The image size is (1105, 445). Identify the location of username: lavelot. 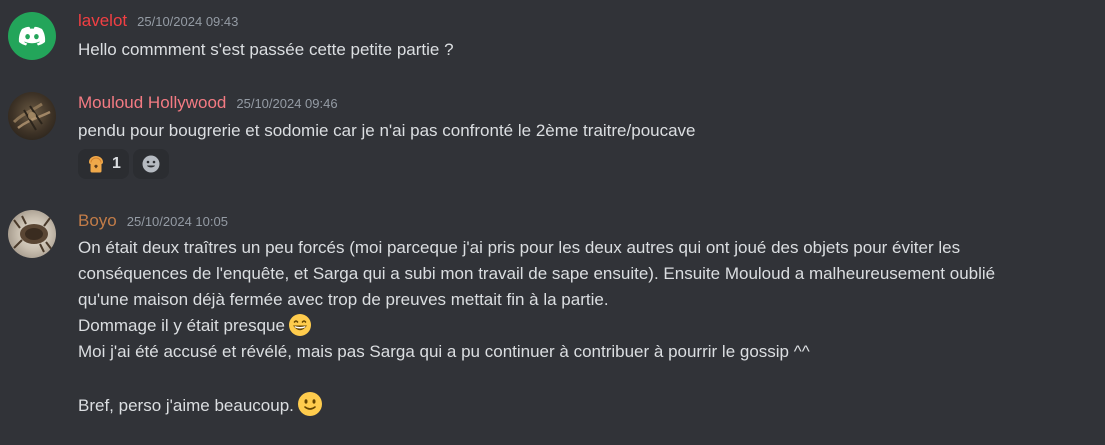
(102, 21).